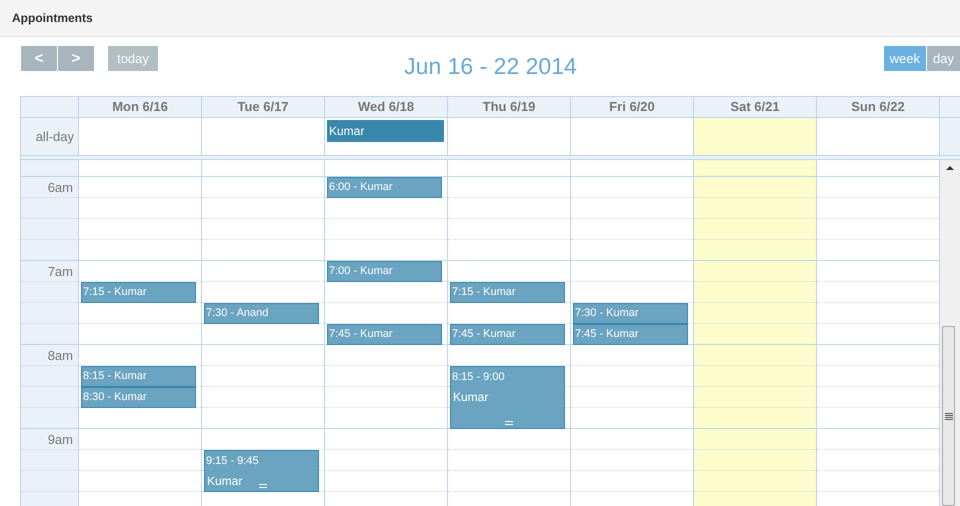 This screenshot has width=960, height=506. Describe the element at coordinates (384, 187) in the screenshot. I see `event: 6:00 - Kumar` at that location.